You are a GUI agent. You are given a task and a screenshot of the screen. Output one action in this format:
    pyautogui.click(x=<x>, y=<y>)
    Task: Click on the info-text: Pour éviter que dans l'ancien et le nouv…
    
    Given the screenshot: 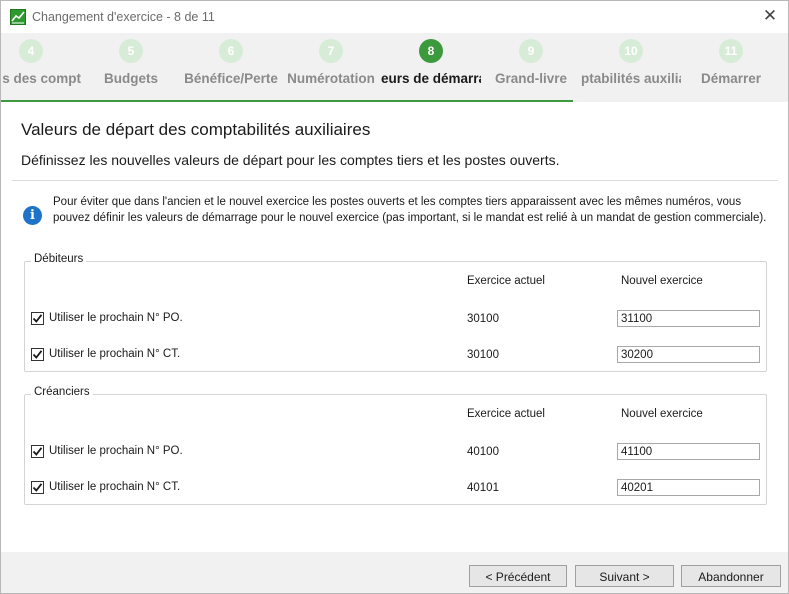 What is the action you would take?
    pyautogui.click(x=410, y=210)
    